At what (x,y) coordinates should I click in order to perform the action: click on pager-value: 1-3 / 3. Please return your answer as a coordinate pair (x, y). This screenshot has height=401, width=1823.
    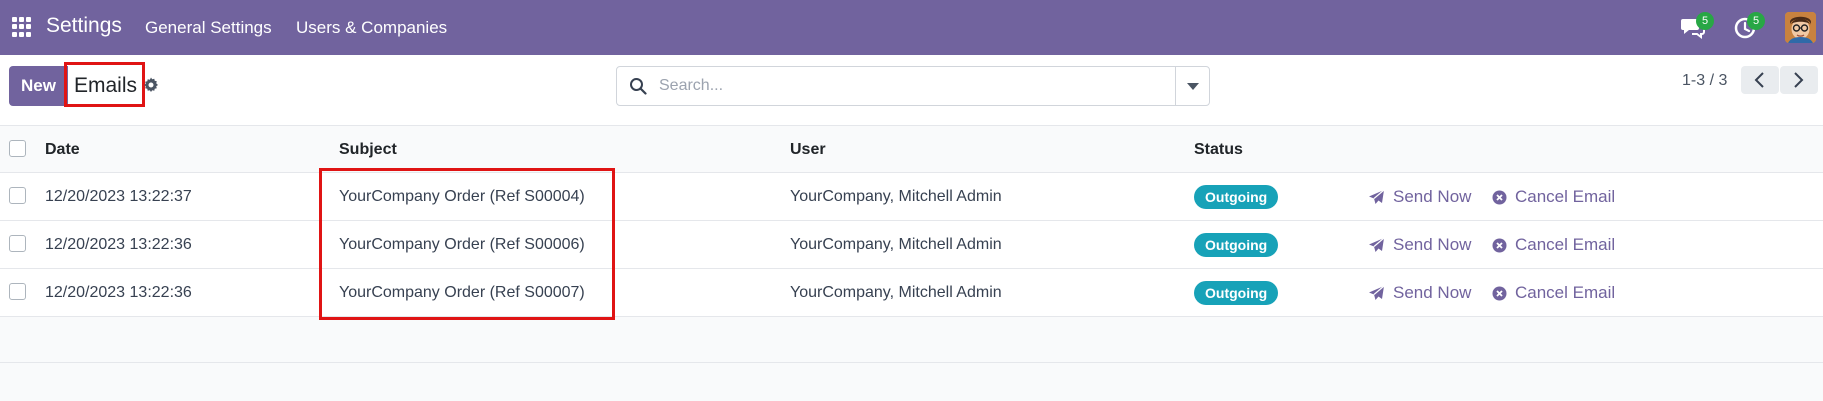
    Looking at the image, I should click on (1704, 81).